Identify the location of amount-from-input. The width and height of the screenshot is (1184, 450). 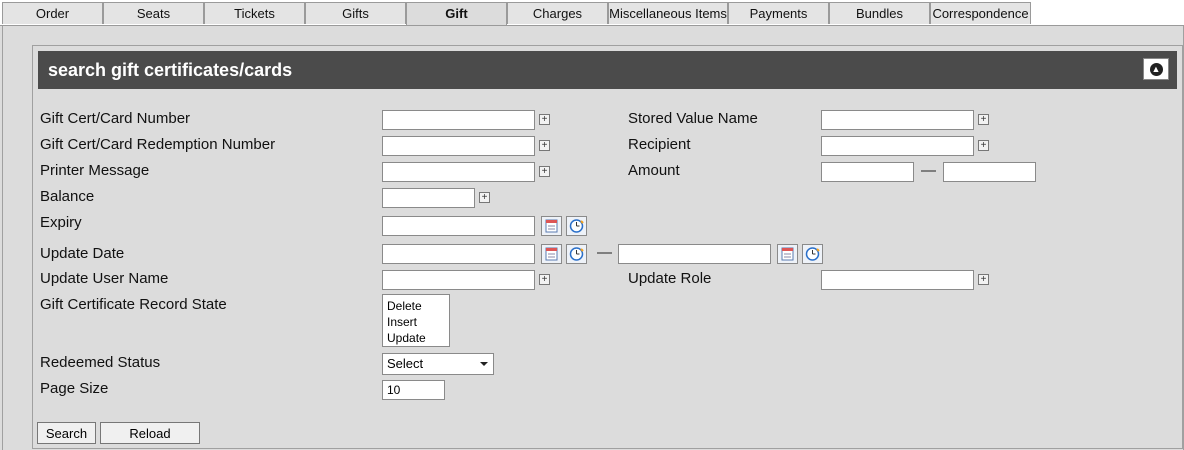
(867, 172).